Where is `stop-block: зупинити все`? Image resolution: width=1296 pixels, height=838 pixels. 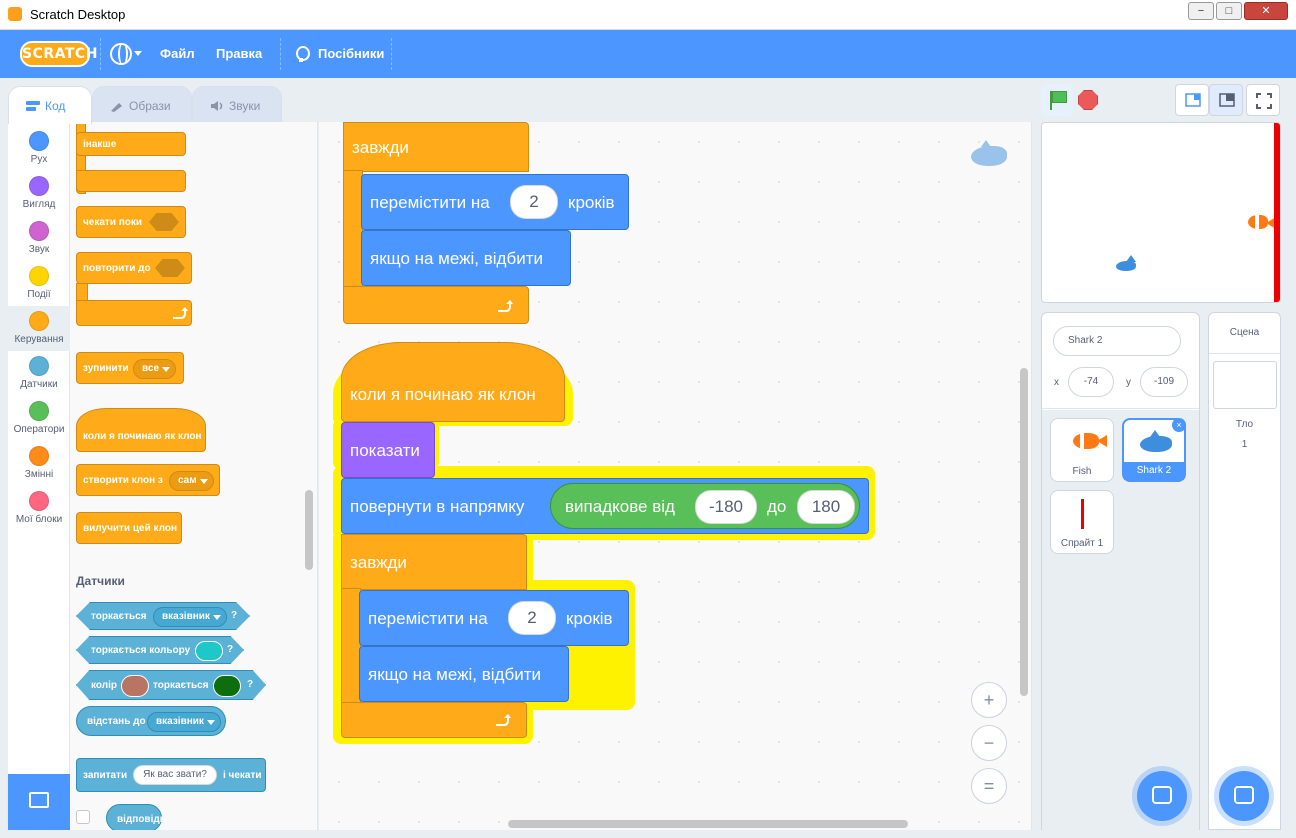
stop-block: зупинити все is located at coordinates (130, 368).